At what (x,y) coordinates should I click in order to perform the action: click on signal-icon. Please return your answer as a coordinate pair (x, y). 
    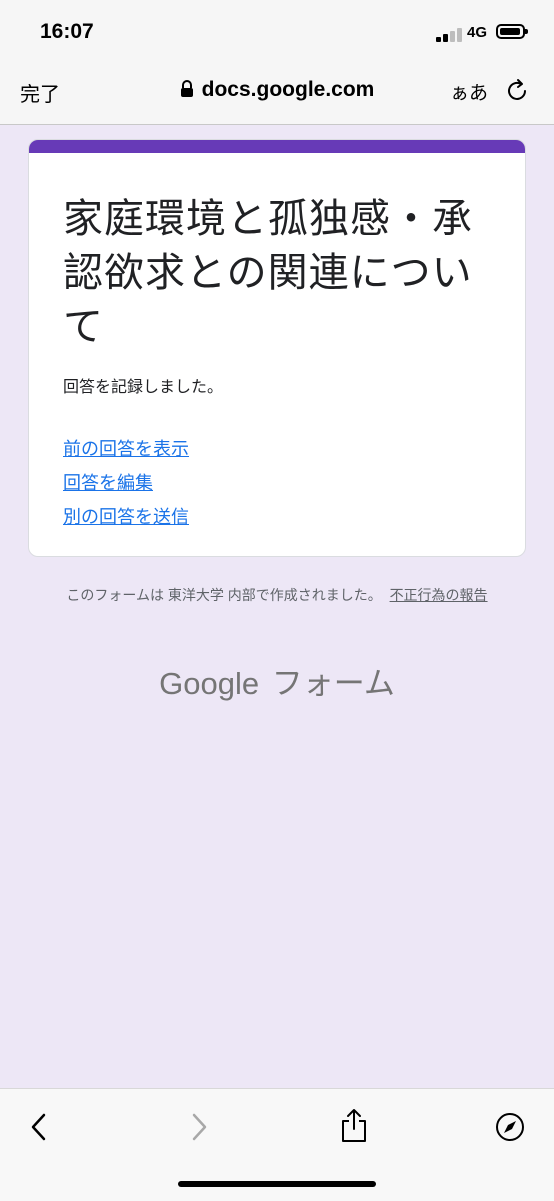
    Looking at the image, I should click on (450, 34).